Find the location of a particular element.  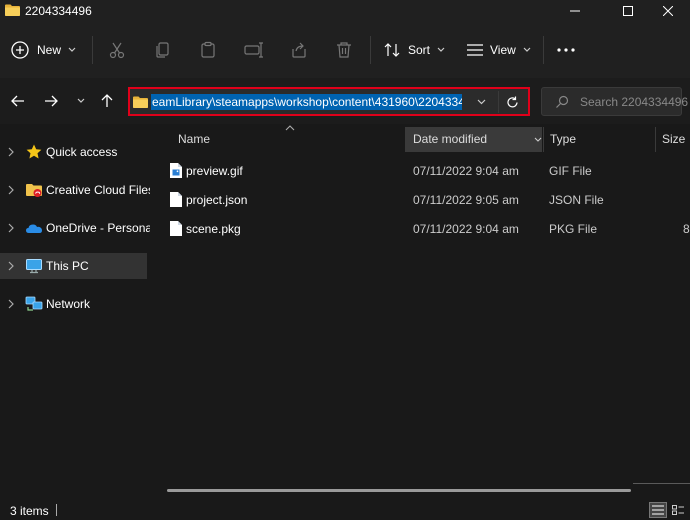

creative-cloud-folder-icon is located at coordinates (34, 190).